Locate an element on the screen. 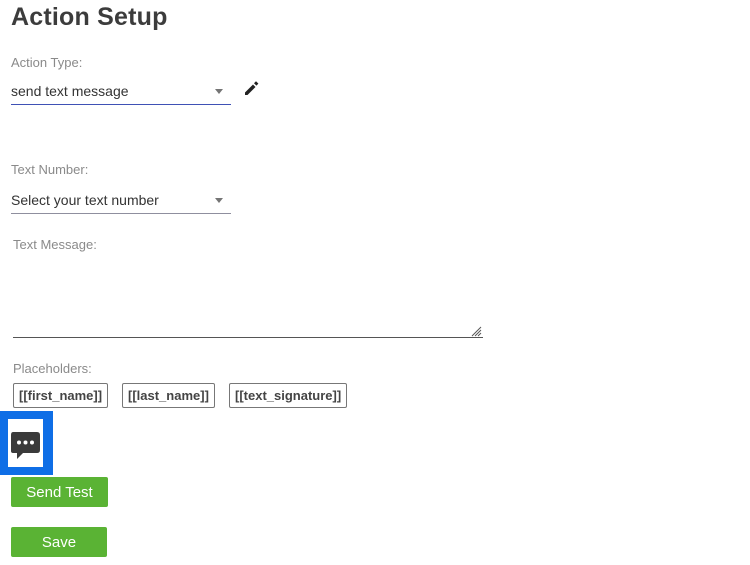 The height and width of the screenshot is (565, 750). placeholder-chip-text-signature: [[text_signature]] is located at coordinates (288, 395).